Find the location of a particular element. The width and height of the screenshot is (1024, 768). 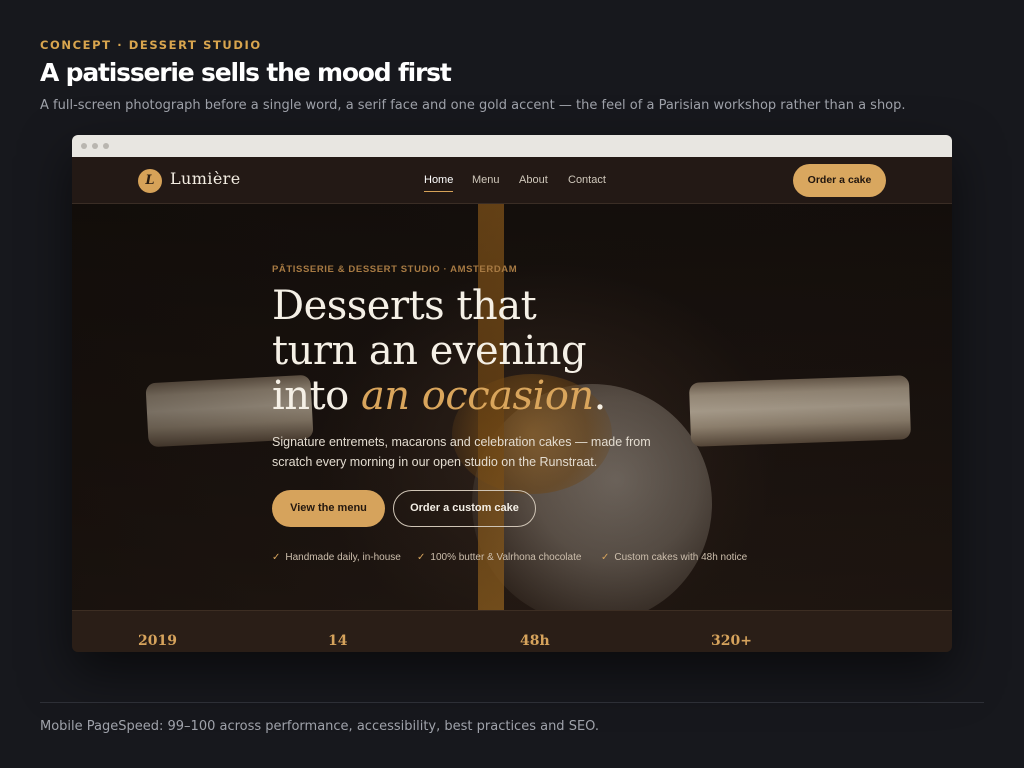

hero-title-line: turn an evening is located at coordinates (429, 351).